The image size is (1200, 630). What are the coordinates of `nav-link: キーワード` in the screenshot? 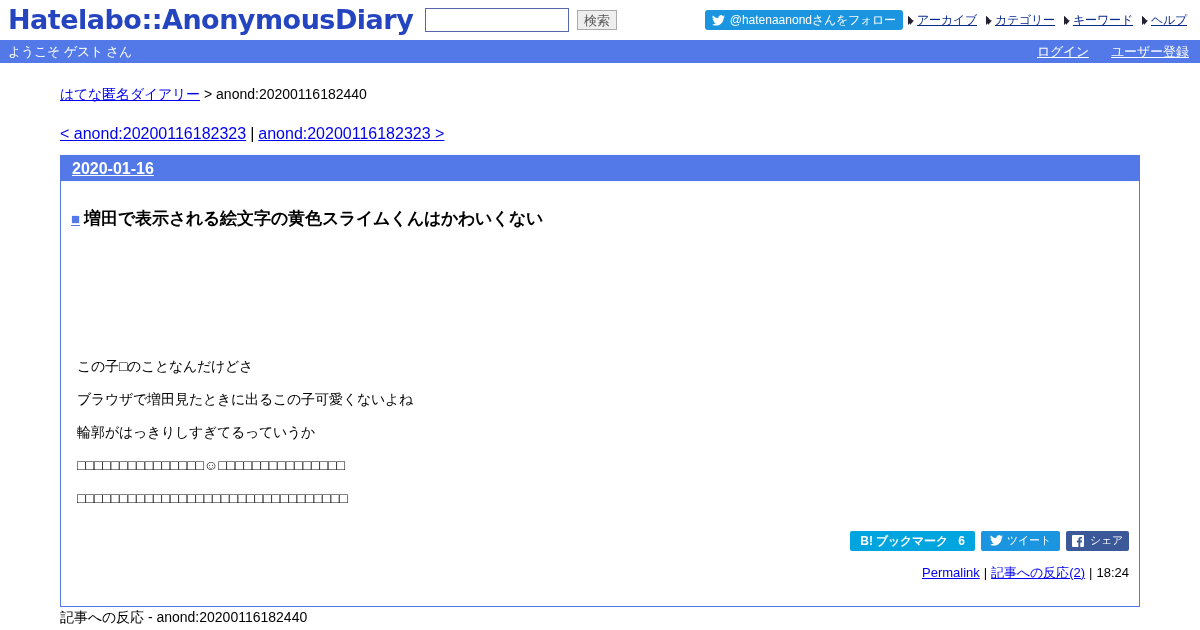 It's located at (1103, 20).